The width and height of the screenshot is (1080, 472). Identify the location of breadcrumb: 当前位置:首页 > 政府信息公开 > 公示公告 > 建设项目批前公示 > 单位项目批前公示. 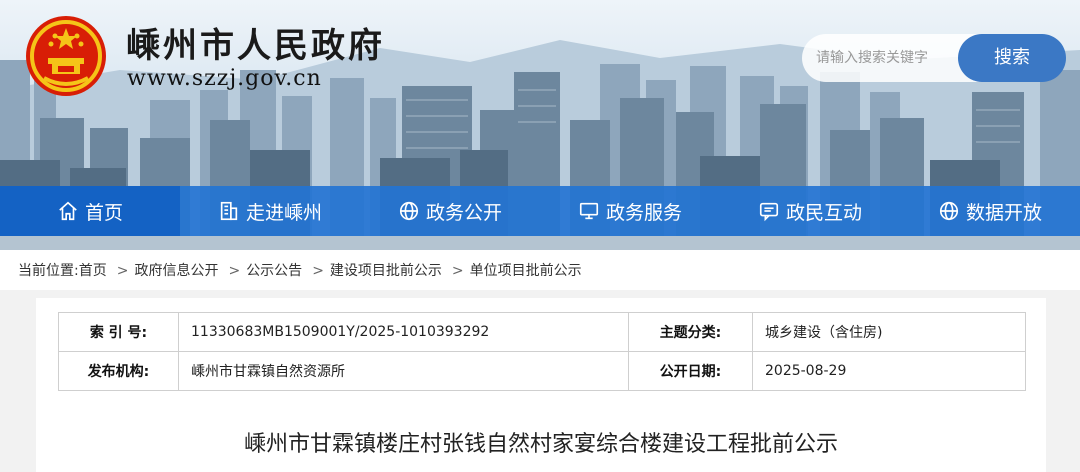
(302, 270).